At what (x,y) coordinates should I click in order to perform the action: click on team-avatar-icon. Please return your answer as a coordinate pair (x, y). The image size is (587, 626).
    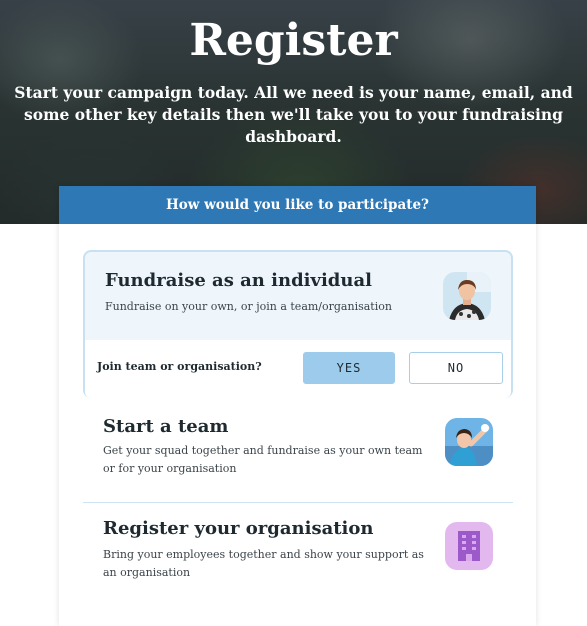
    Looking at the image, I should click on (469, 442).